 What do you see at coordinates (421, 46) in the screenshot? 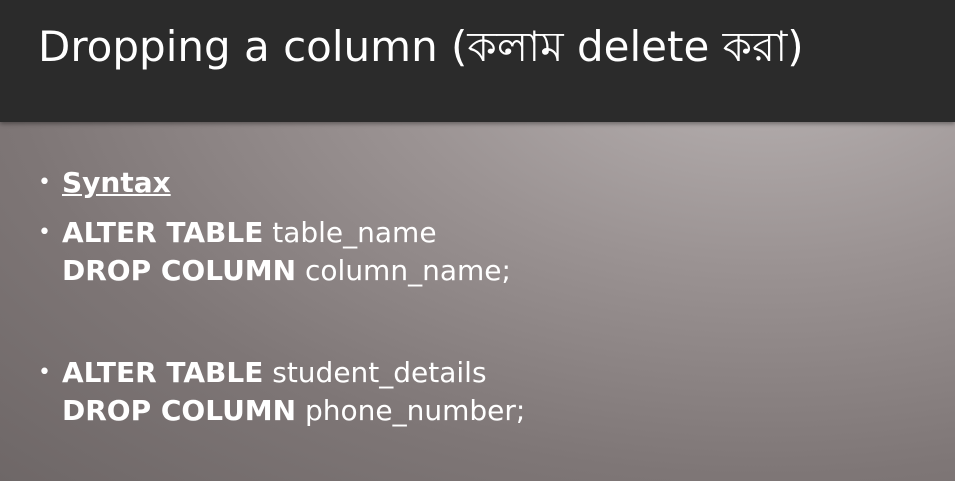
I see `slide-title: Dropping a column (কলাম delete করা)` at bounding box center [421, 46].